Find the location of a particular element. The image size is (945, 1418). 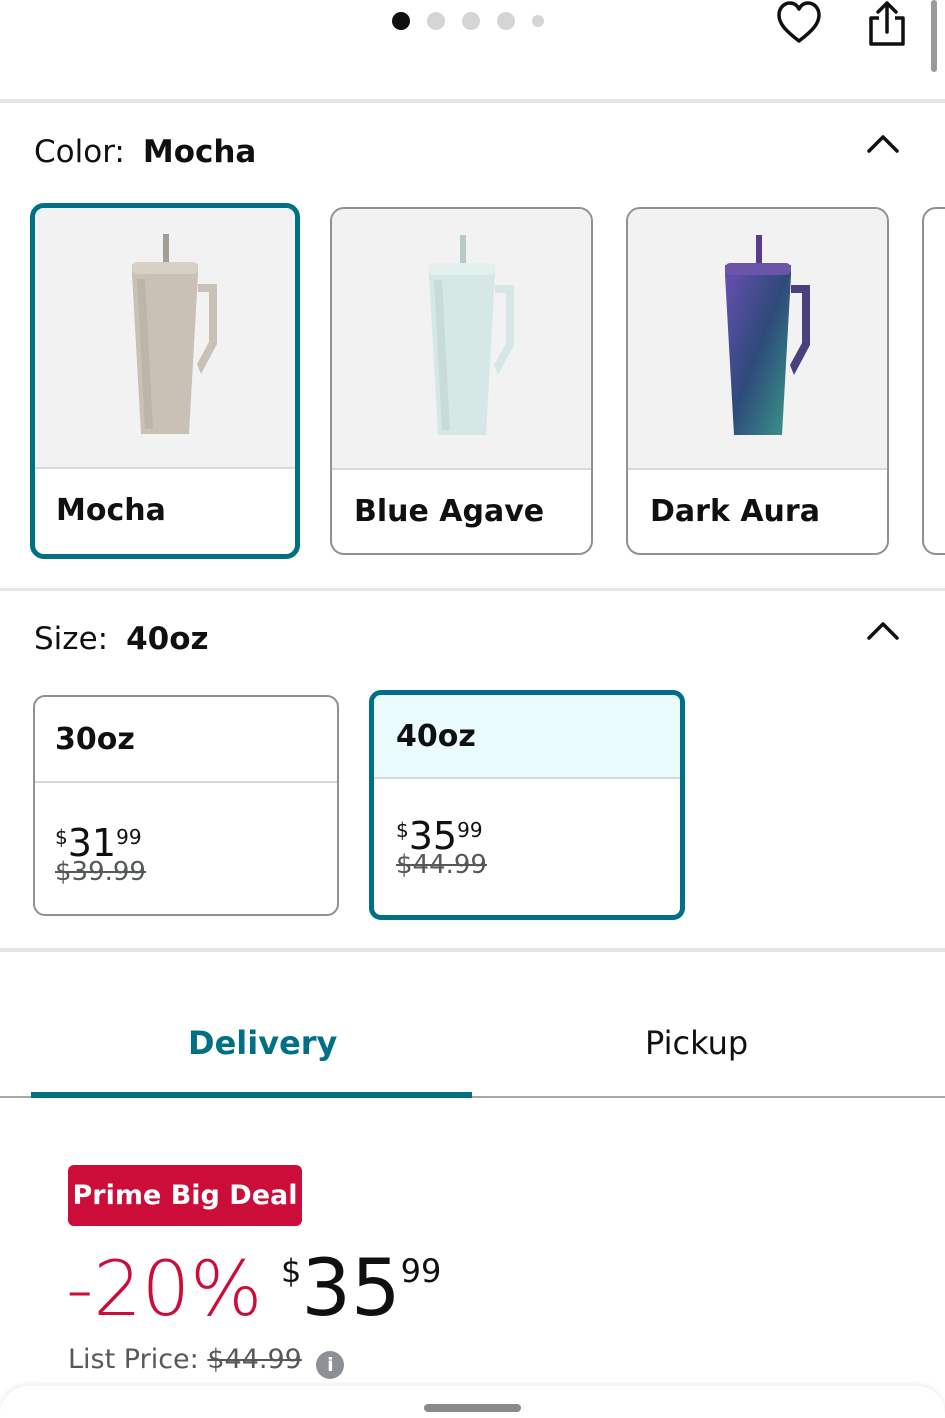

list-price-value: $44.99 is located at coordinates (254, 1359).